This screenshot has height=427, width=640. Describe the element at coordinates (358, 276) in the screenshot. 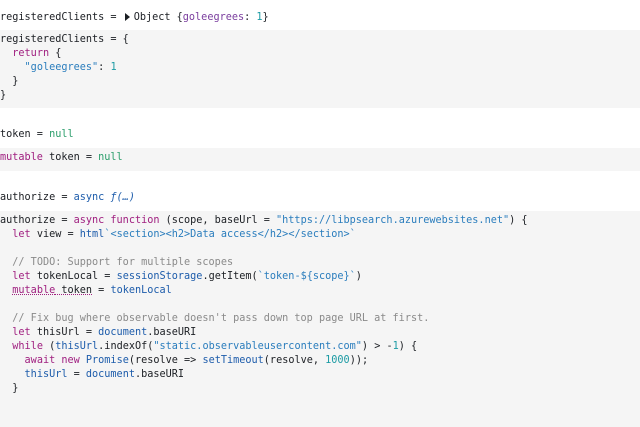

I see `code-text: )` at that location.